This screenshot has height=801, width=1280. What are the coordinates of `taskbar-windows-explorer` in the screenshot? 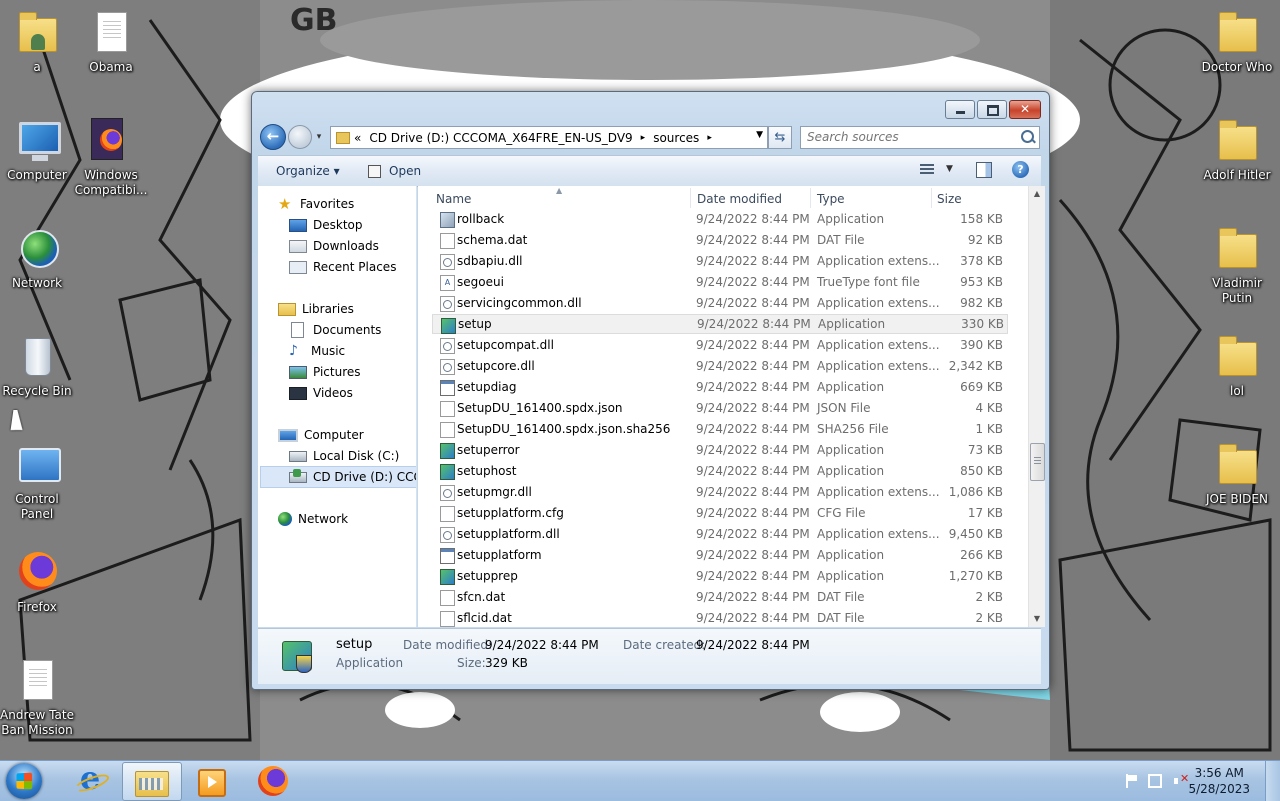 It's located at (152, 781).